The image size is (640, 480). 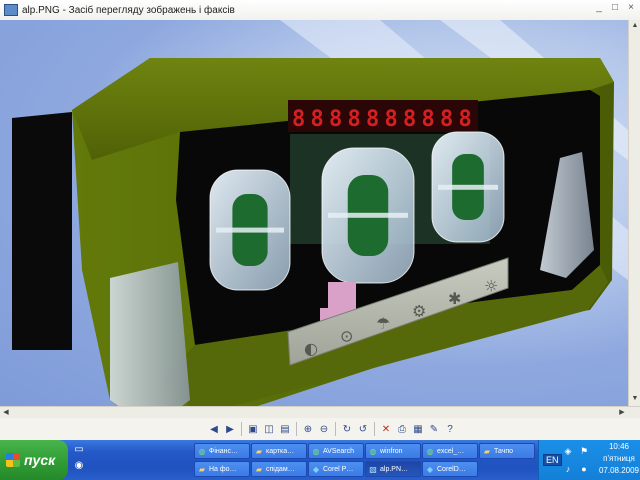 I want to click on taskbar-task-button: ◍ winfron, so click(x=393, y=451).